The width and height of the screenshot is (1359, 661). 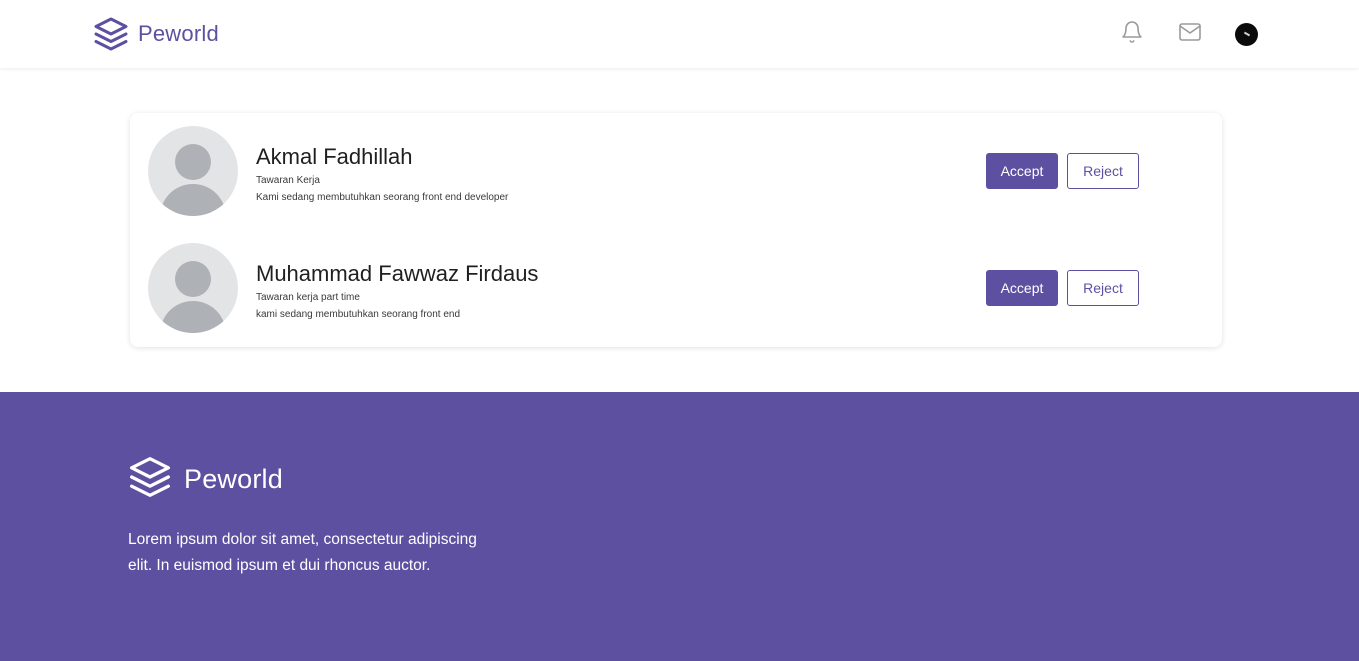 I want to click on notifications-button, so click(x=1132, y=34).